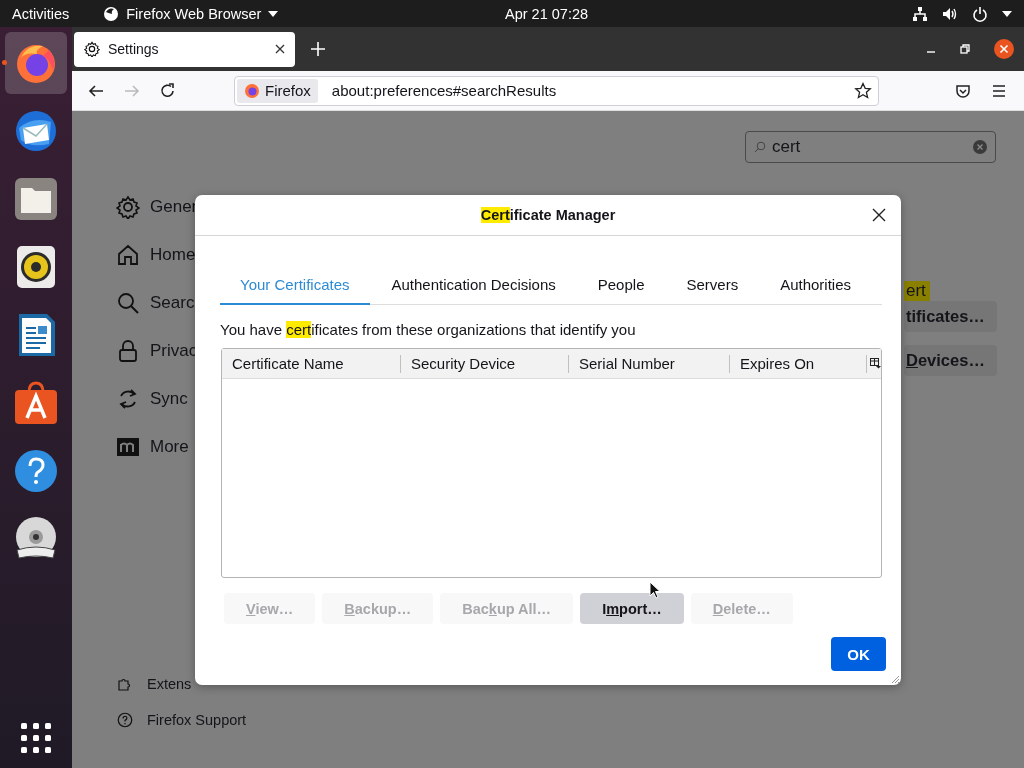  I want to click on category-link: Privac, so click(174, 351).